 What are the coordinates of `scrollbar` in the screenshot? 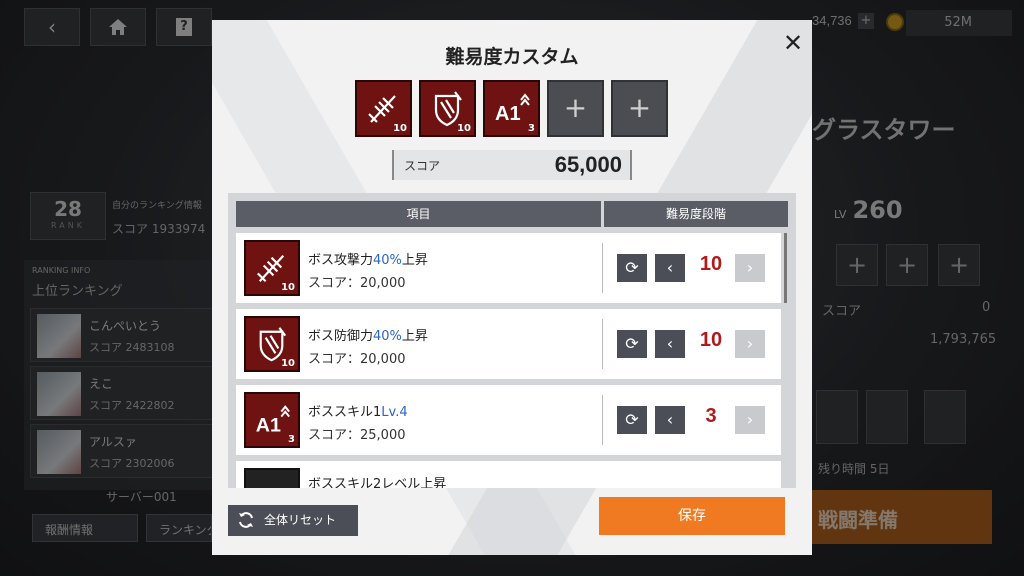 It's located at (785, 268).